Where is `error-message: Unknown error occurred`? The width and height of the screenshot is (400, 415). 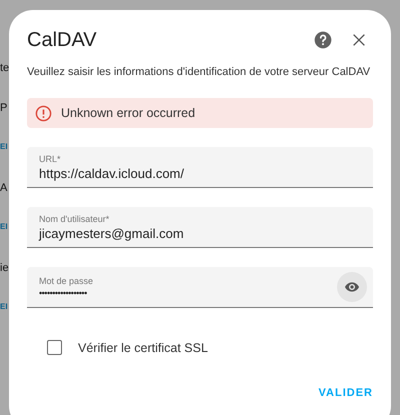
error-message: Unknown error occurred is located at coordinates (128, 113).